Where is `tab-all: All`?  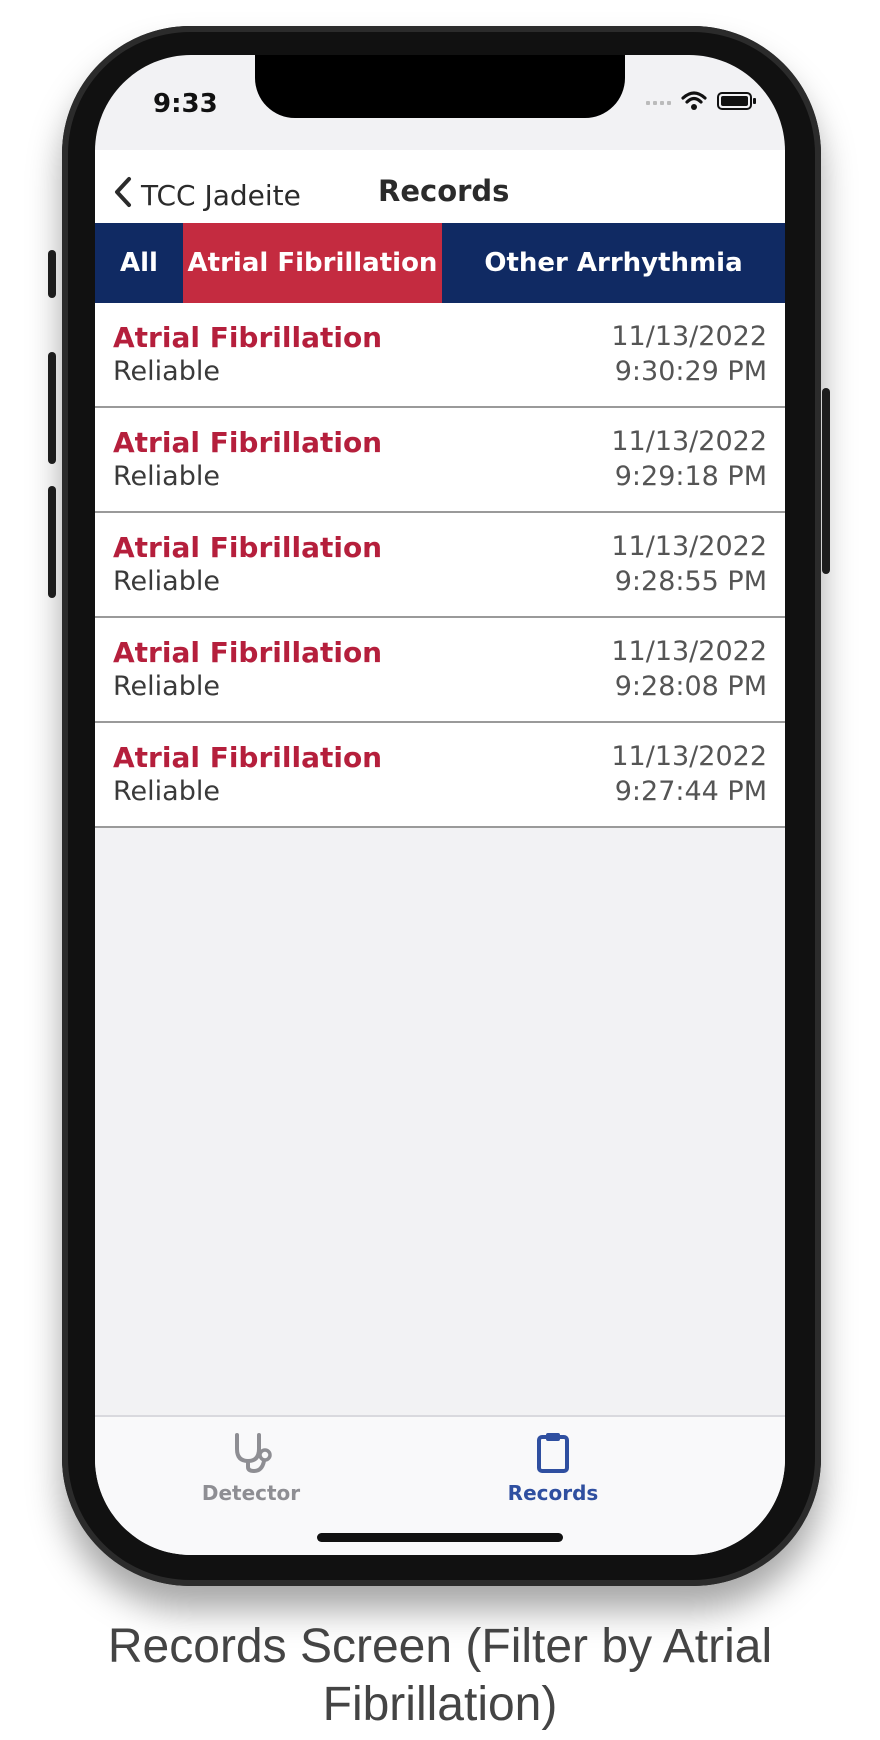
tab-all: All is located at coordinates (139, 263).